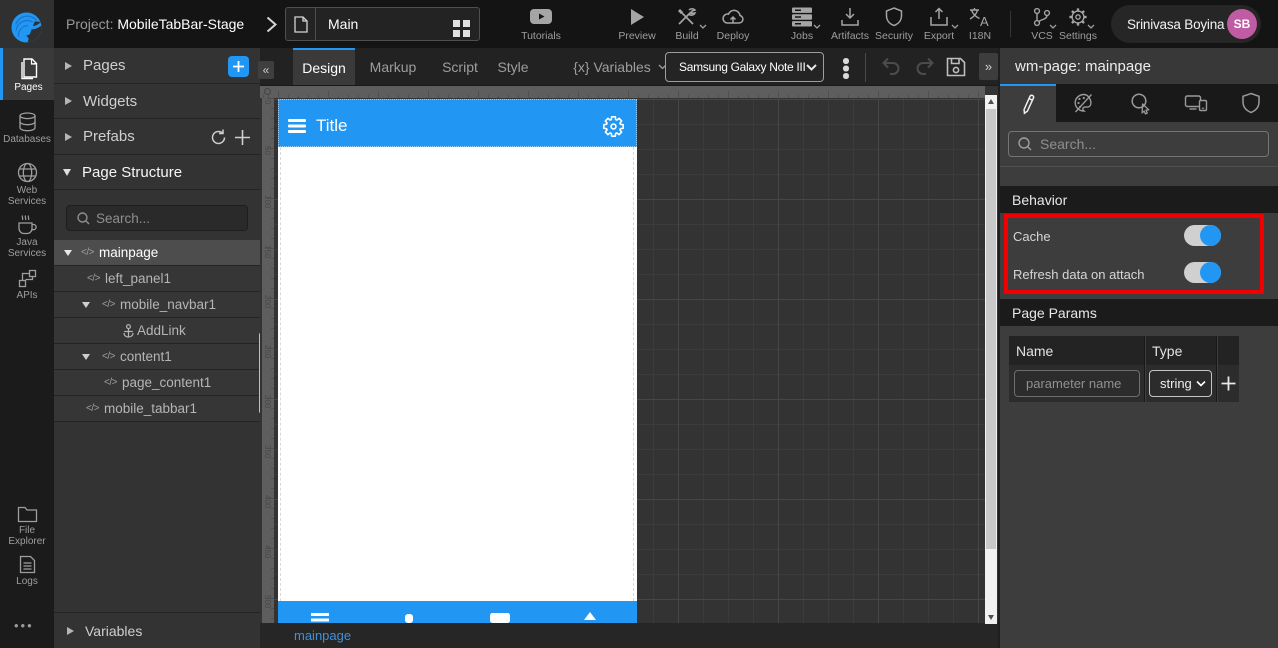  What do you see at coordinates (984, 20) in the screenshot?
I see `svg-text: A` at bounding box center [984, 20].